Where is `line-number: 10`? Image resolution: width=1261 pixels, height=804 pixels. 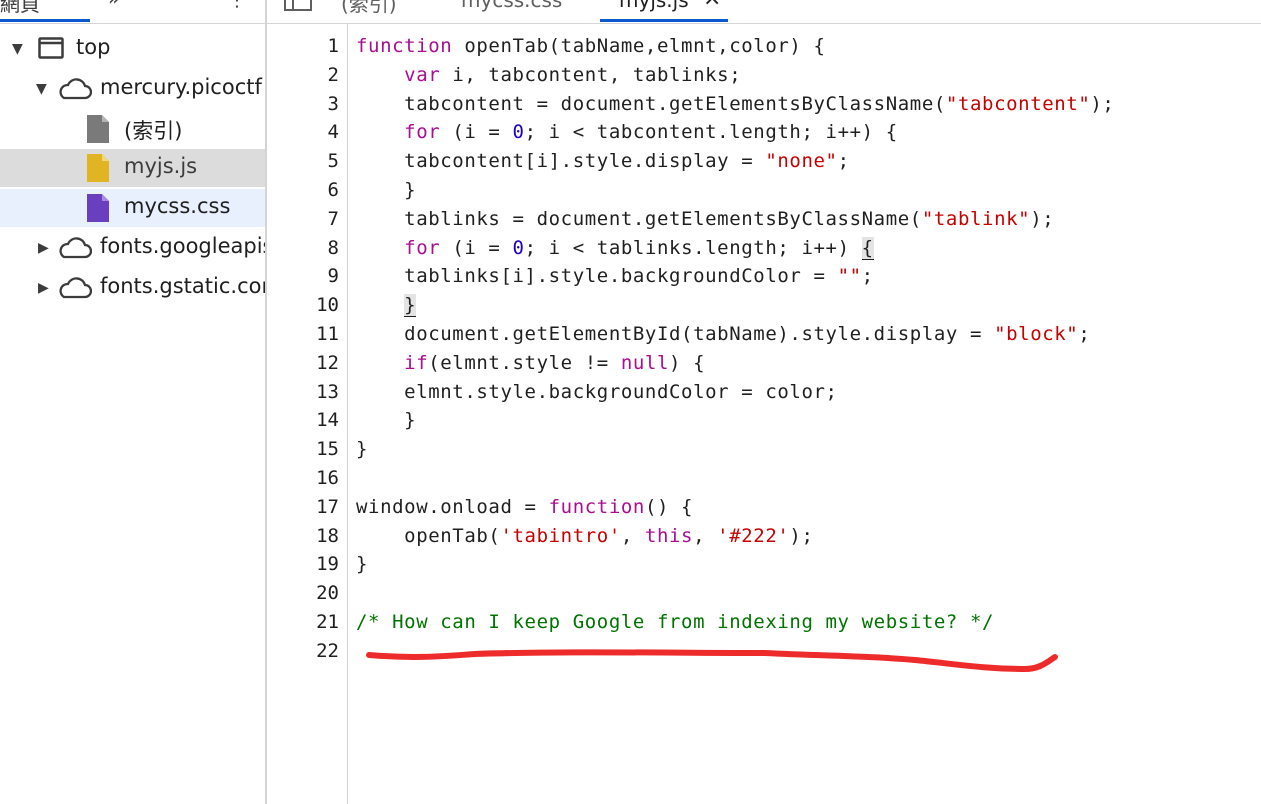
line-number: 10 is located at coordinates (303, 305).